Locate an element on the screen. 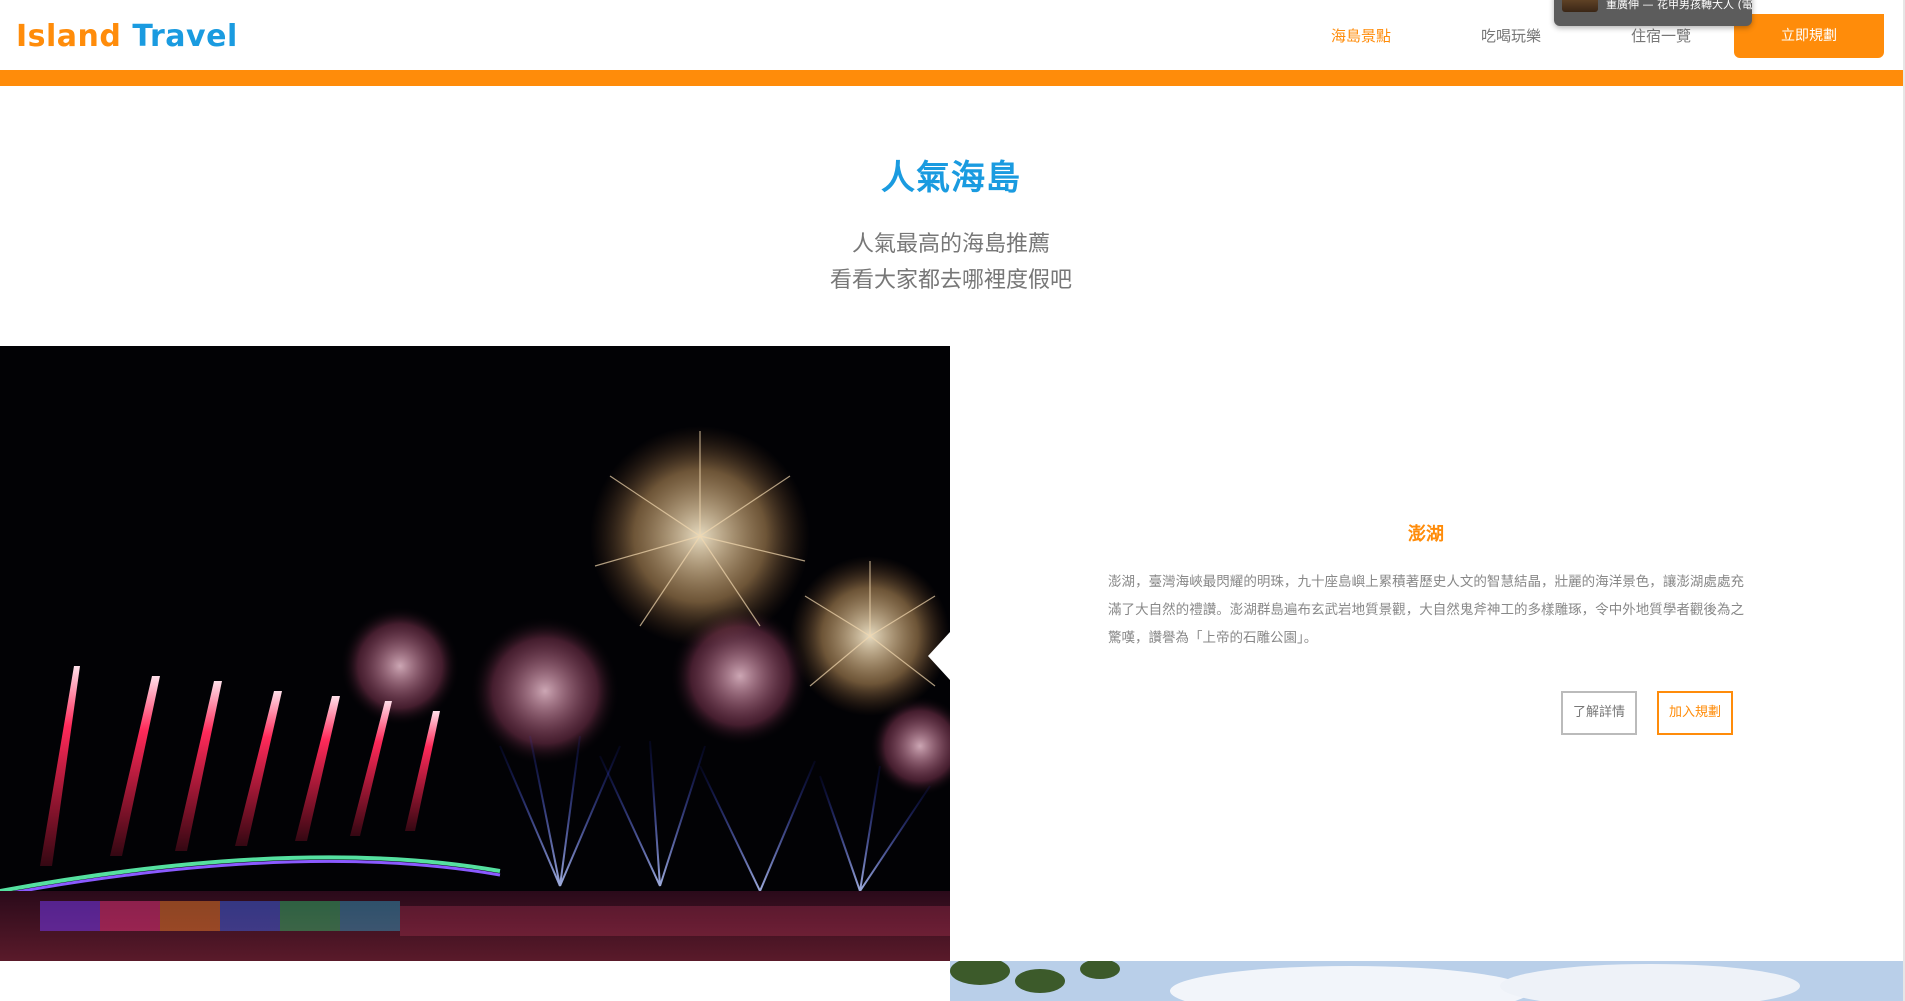  section-title: 人氣海島 is located at coordinates (951, 178).